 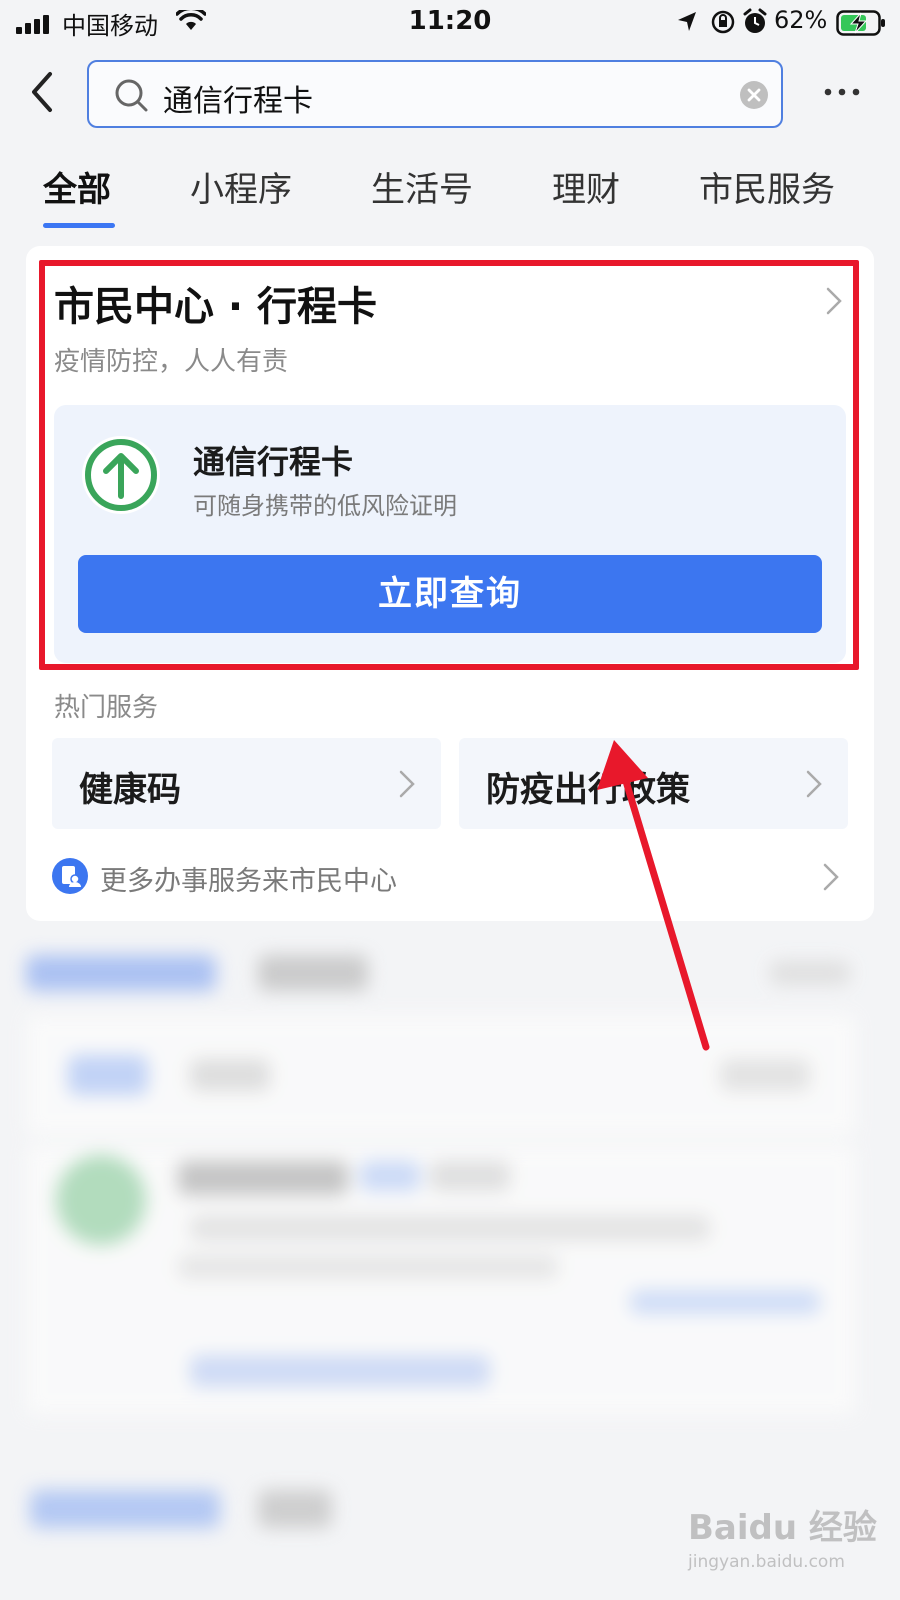 What do you see at coordinates (687, 21) in the screenshot?
I see `location-arrow-icon` at bounding box center [687, 21].